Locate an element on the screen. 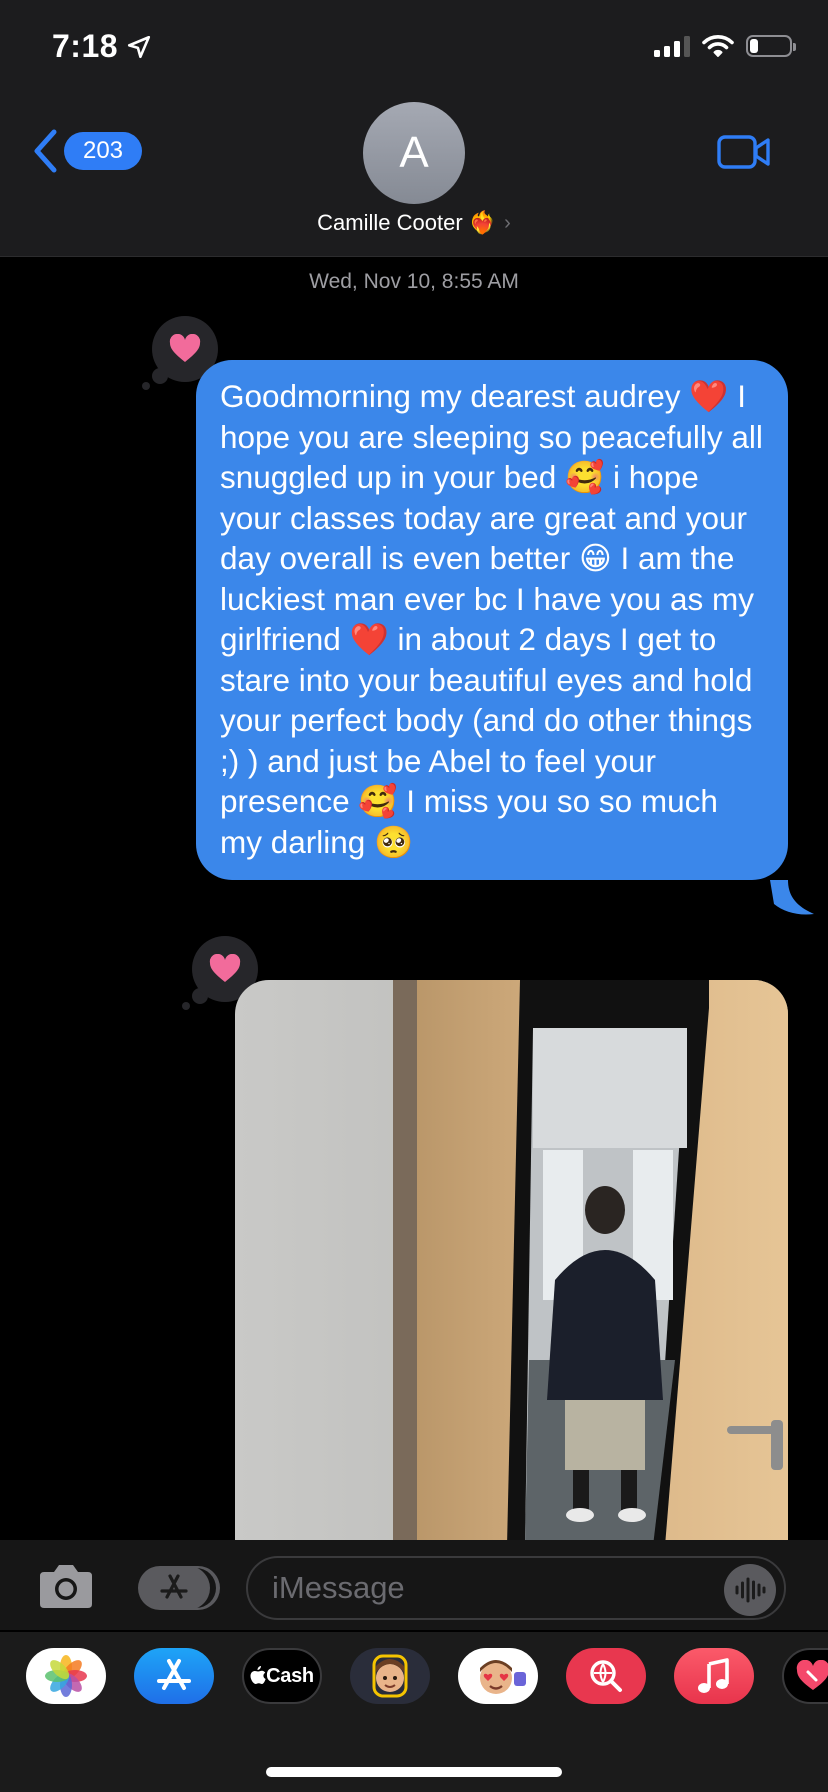  memoji-stickers-app is located at coordinates (498, 1676).